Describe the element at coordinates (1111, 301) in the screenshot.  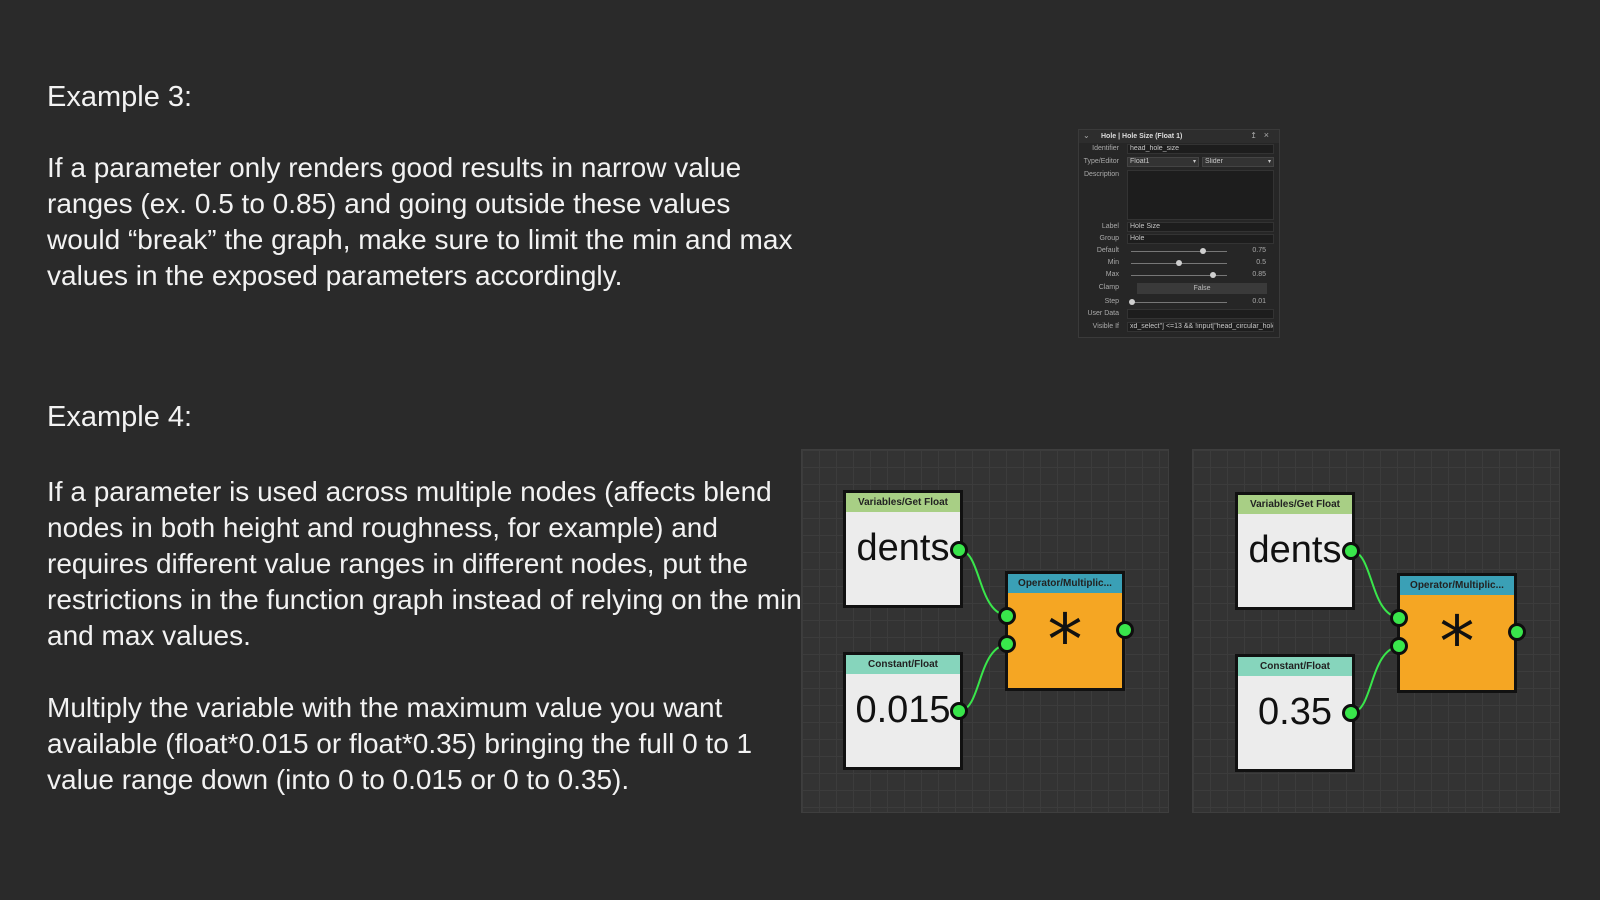
I see `step-label: Step` at that location.